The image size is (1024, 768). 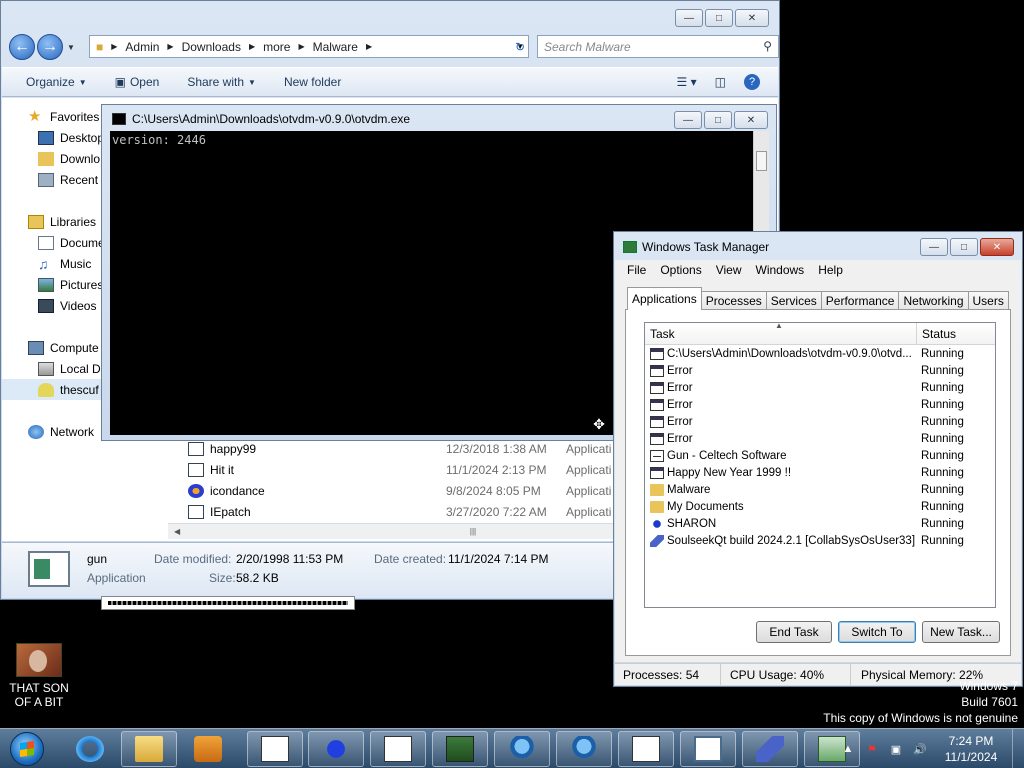 What do you see at coordinates (46, 284) in the screenshot?
I see `pictures-icon` at bounding box center [46, 284].